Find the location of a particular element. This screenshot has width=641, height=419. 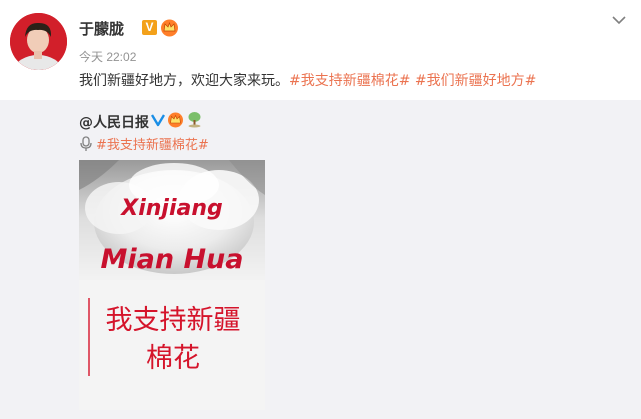

avatar is located at coordinates (38, 41).